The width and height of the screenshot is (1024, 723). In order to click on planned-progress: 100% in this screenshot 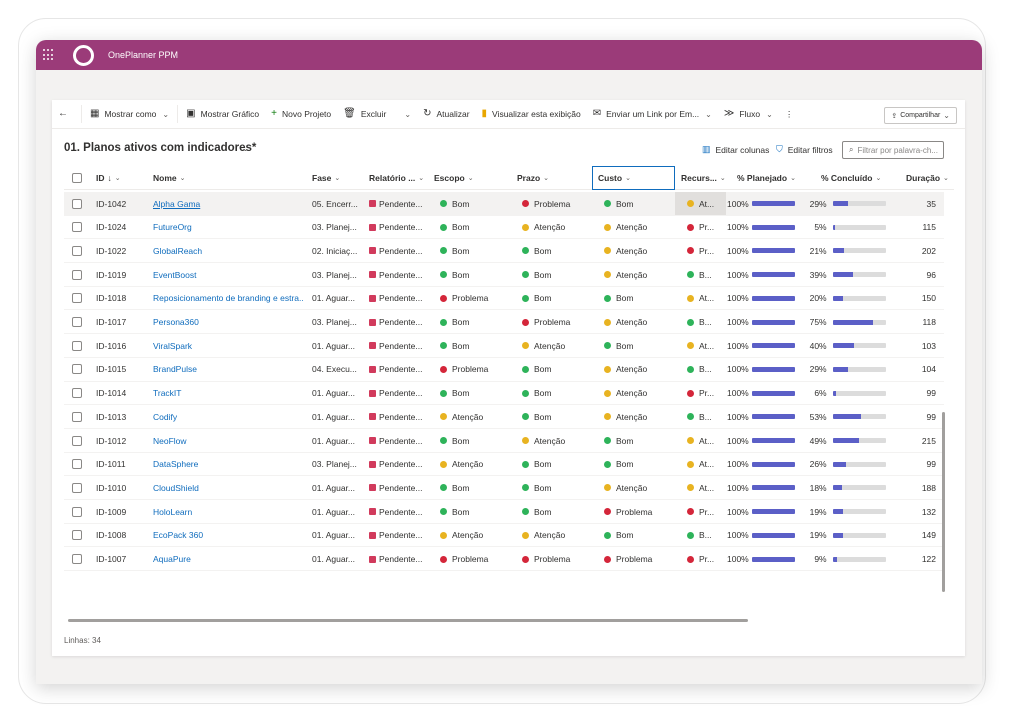, I will do `click(767, 369)`.